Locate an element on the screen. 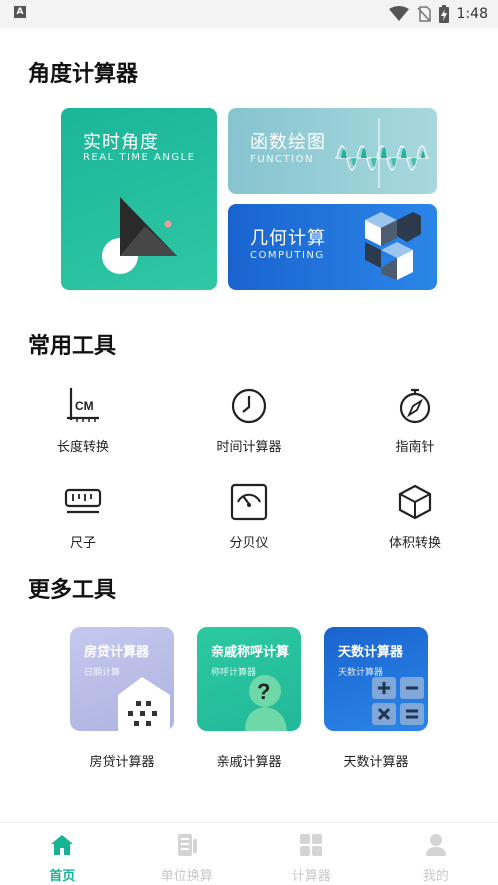 The image size is (498, 885). home-icon is located at coordinates (62, 845).